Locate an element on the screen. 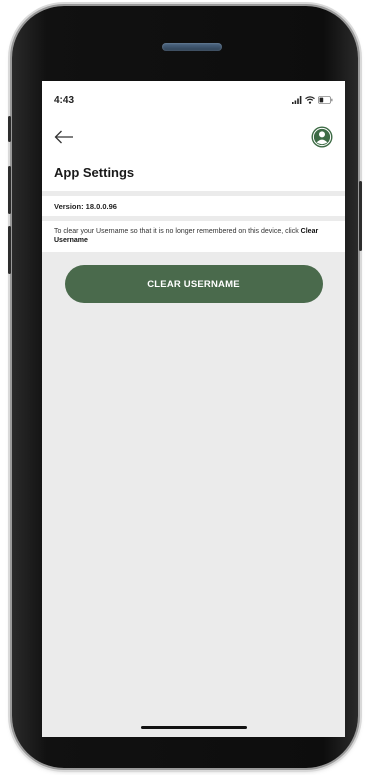 The width and height of the screenshot is (372, 775). wifi-icon is located at coordinates (310, 100).